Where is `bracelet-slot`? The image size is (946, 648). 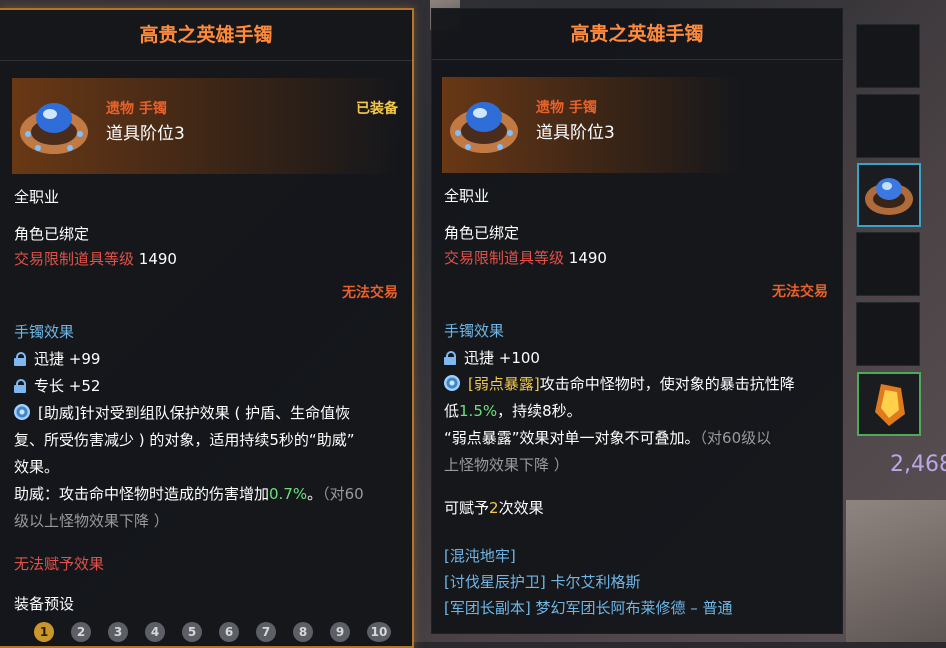 bracelet-slot is located at coordinates (889, 195).